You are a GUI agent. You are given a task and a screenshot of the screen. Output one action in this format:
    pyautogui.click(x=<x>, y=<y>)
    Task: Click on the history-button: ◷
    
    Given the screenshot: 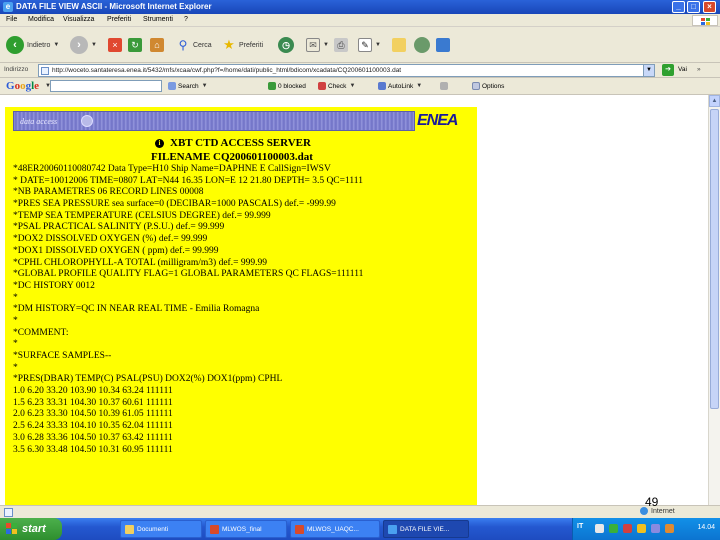 What is the action you would take?
    pyautogui.click(x=286, y=45)
    